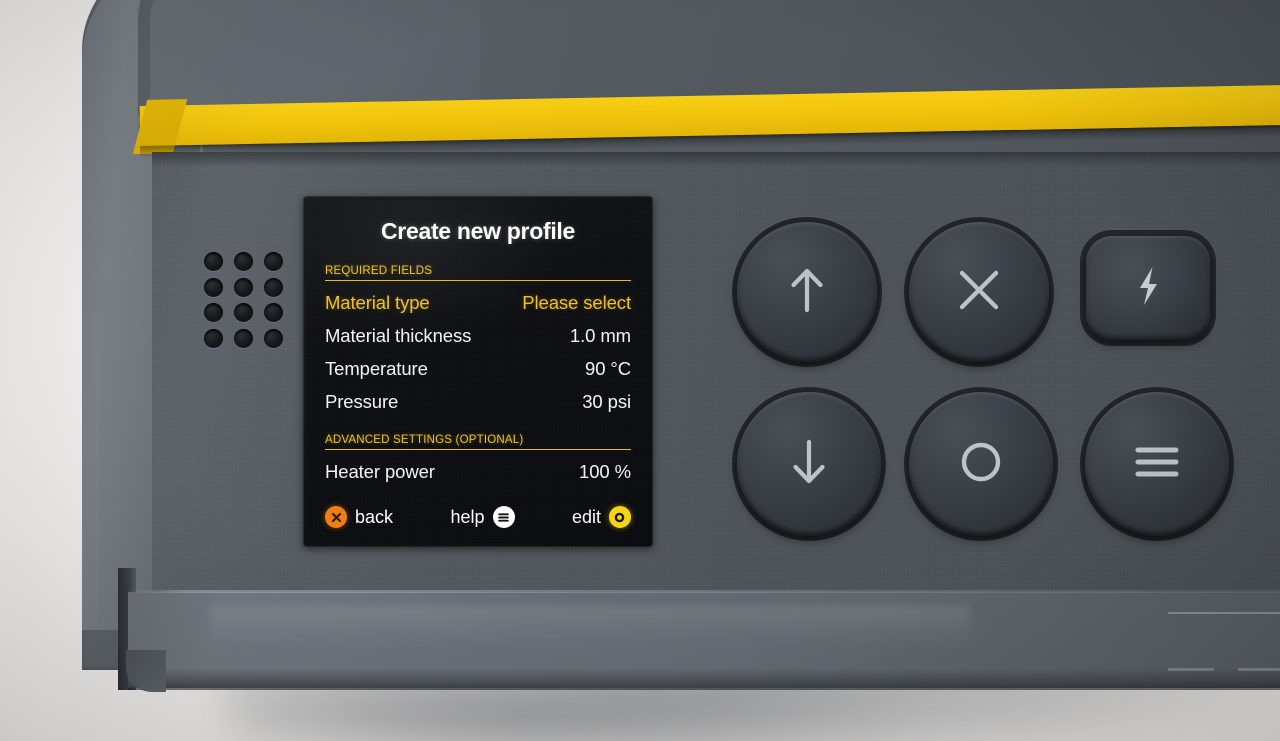 This screenshot has height=741, width=1280. I want to click on right-panel-notch-left, so click(1191, 669).